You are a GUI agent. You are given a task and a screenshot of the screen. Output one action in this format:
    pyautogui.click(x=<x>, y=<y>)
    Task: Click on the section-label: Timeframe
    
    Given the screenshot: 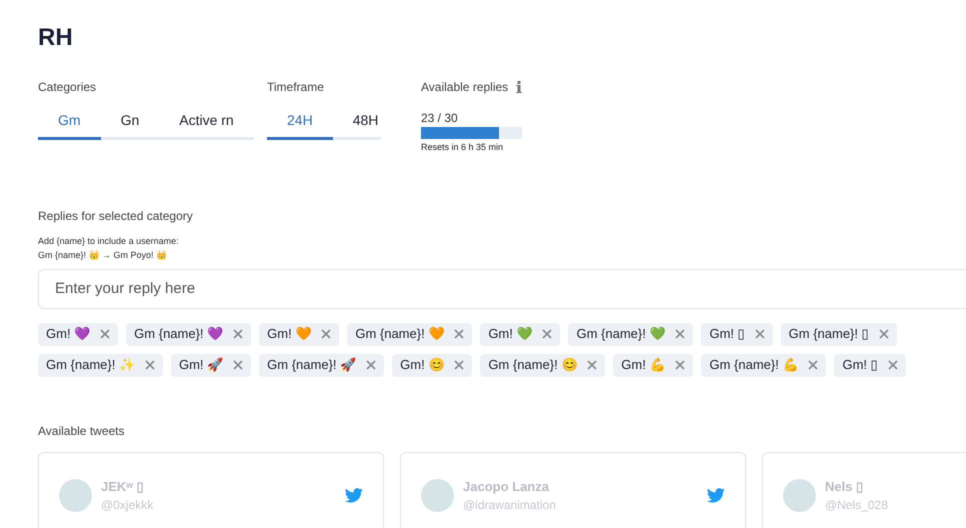 What is the action you would take?
    pyautogui.click(x=296, y=87)
    